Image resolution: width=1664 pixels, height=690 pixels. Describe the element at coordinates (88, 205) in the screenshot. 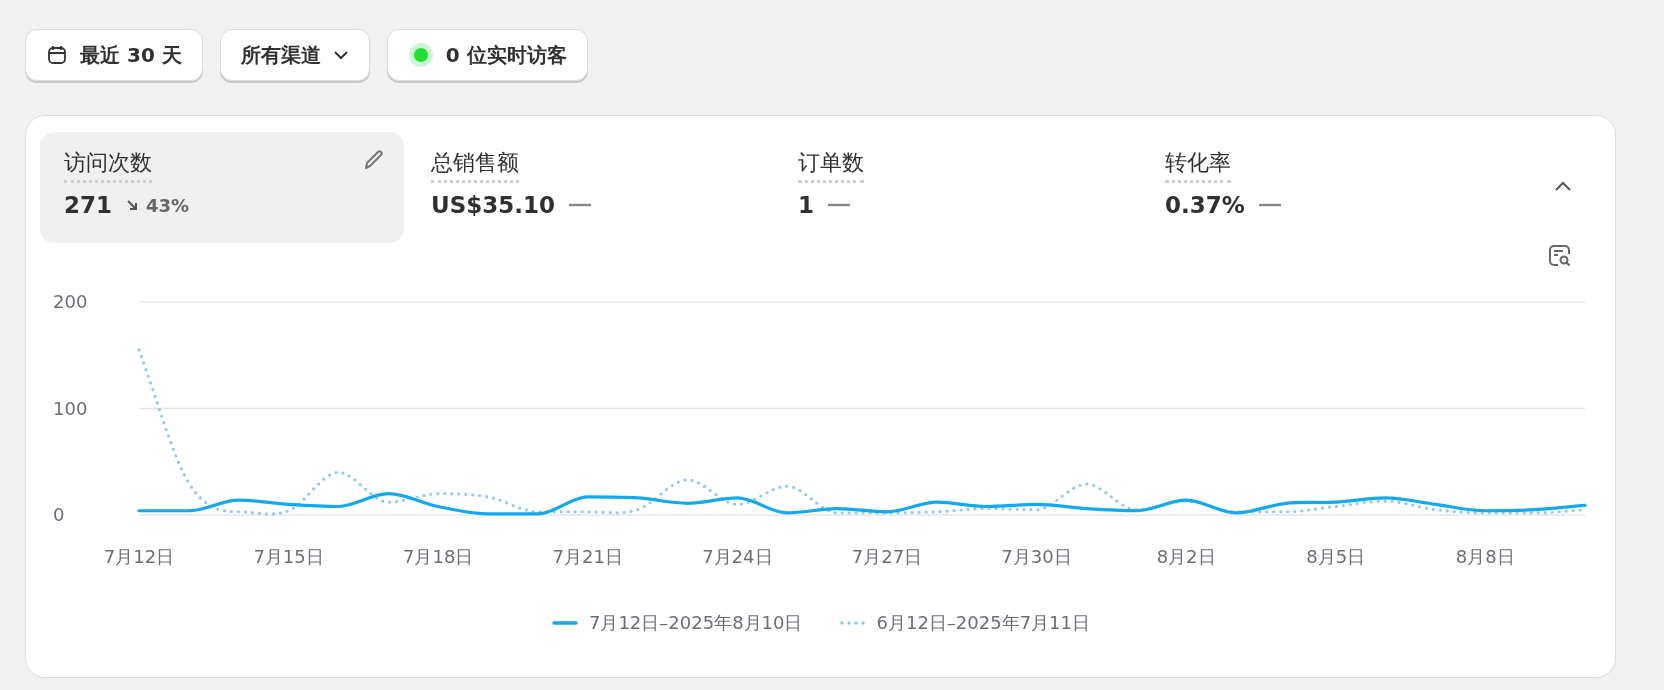

I see `metric-value: 271` at that location.